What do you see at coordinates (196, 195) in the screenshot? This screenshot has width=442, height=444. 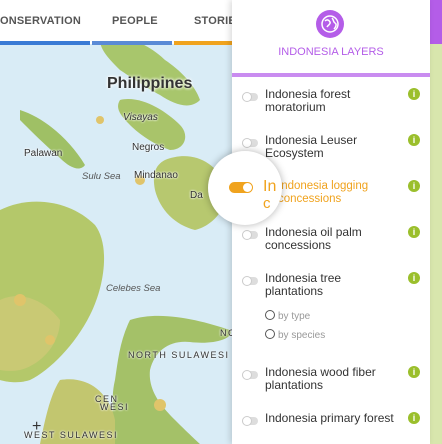 I see `map-label-da: Da` at bounding box center [196, 195].